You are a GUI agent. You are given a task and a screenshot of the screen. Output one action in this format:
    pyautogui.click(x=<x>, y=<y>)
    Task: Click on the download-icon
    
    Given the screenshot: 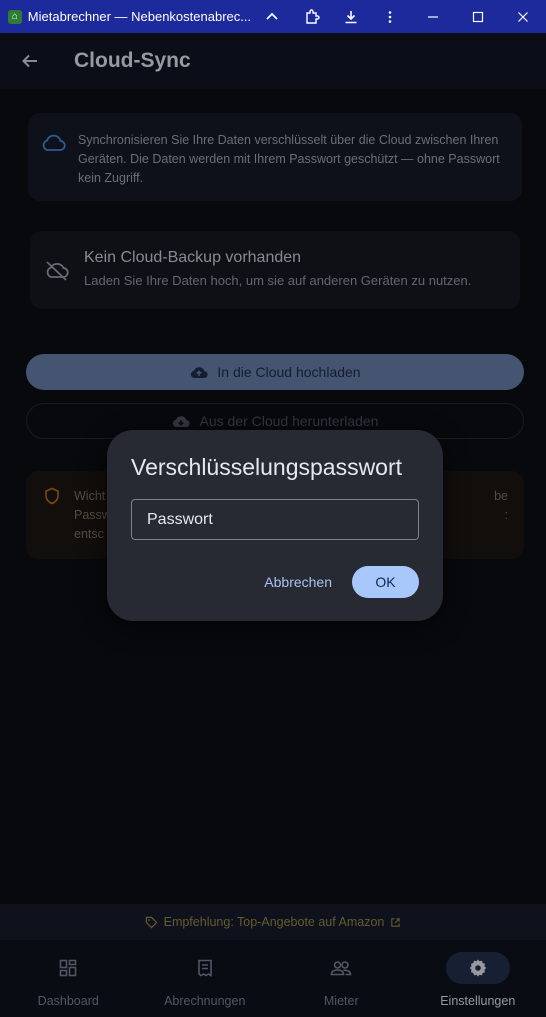 What is the action you would take?
    pyautogui.click(x=351, y=16)
    